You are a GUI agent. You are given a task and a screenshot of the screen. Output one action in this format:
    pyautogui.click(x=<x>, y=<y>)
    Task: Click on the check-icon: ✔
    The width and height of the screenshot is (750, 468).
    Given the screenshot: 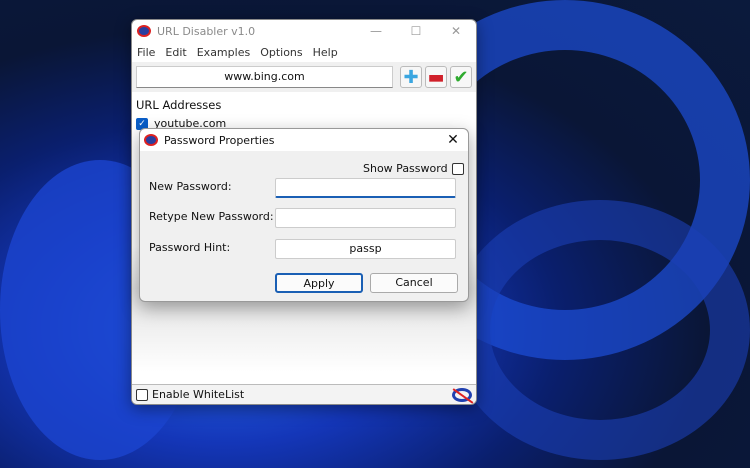 What is the action you would take?
    pyautogui.click(x=461, y=77)
    